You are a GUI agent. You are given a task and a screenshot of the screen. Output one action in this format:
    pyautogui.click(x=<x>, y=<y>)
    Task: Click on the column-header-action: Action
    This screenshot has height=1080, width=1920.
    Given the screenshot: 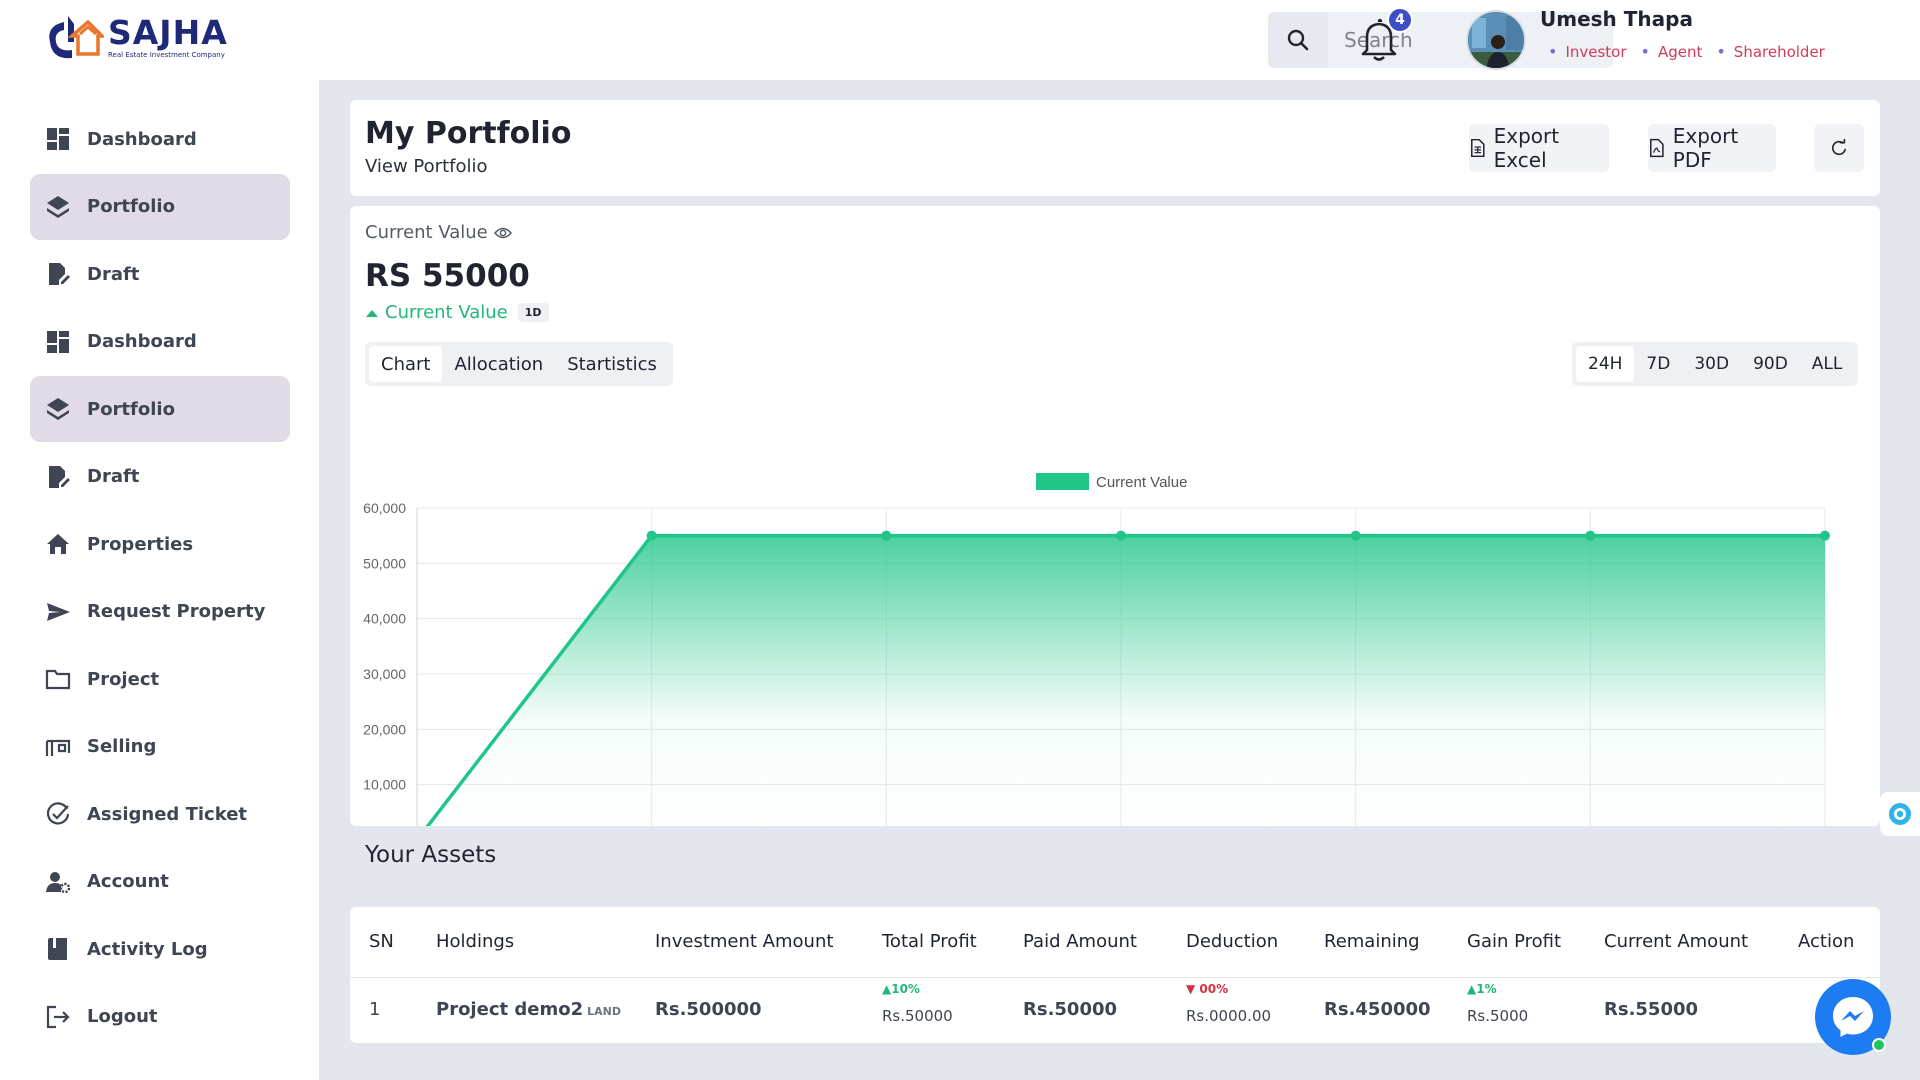 What is the action you would take?
    pyautogui.click(x=1826, y=941)
    